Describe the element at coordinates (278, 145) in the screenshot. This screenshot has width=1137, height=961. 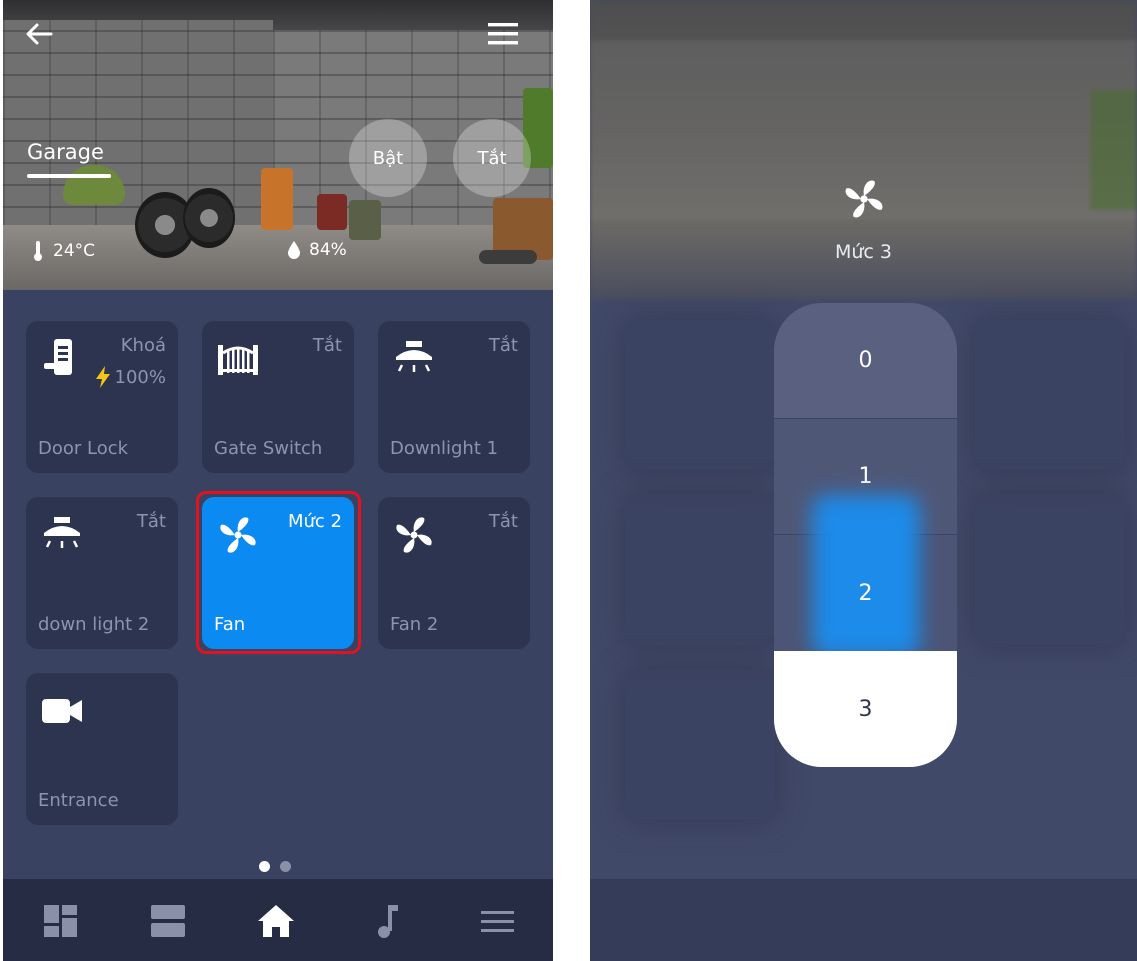
I see `room-hero-image: Garage Bật Tắt 24°C 84%` at that location.